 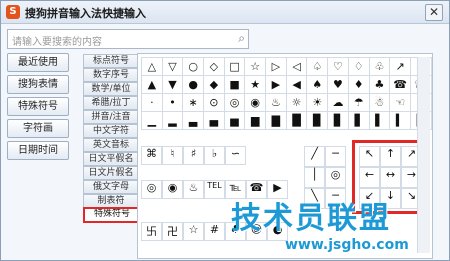 What do you see at coordinates (296, 66) in the screenshot?
I see `symbol-cell: ◁` at bounding box center [296, 66].